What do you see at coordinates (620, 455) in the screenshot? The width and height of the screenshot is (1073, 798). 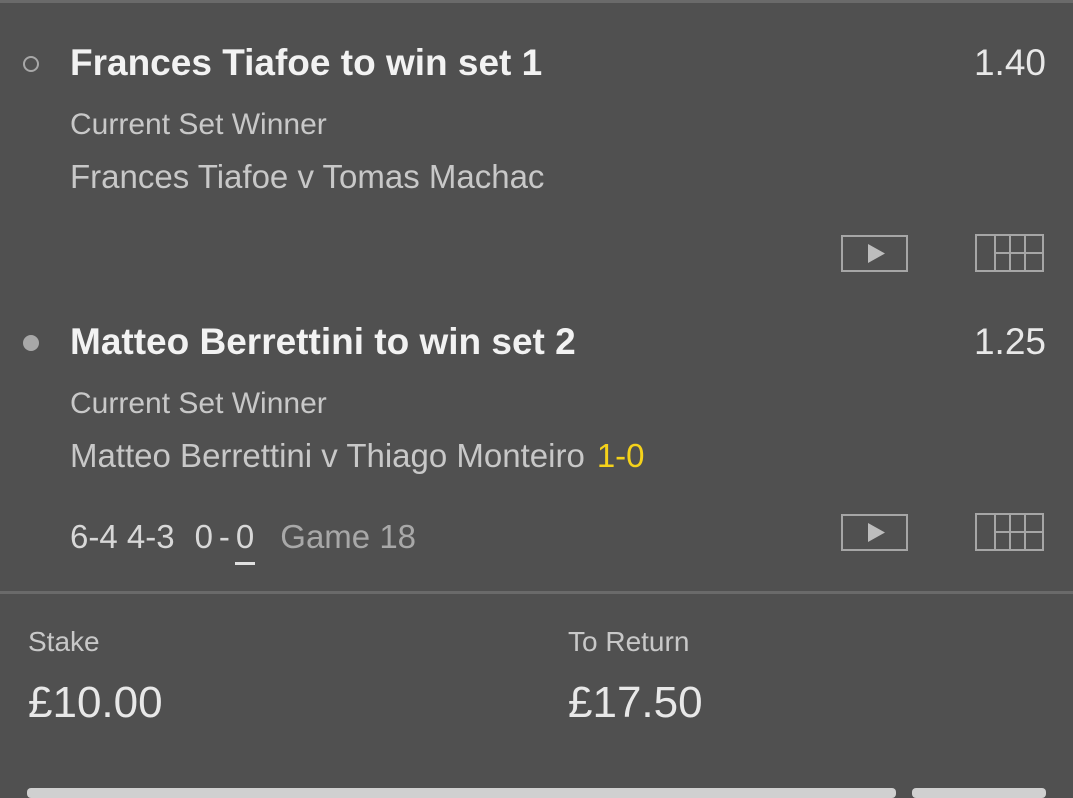 I see `live-set-score: 1-0` at bounding box center [620, 455].